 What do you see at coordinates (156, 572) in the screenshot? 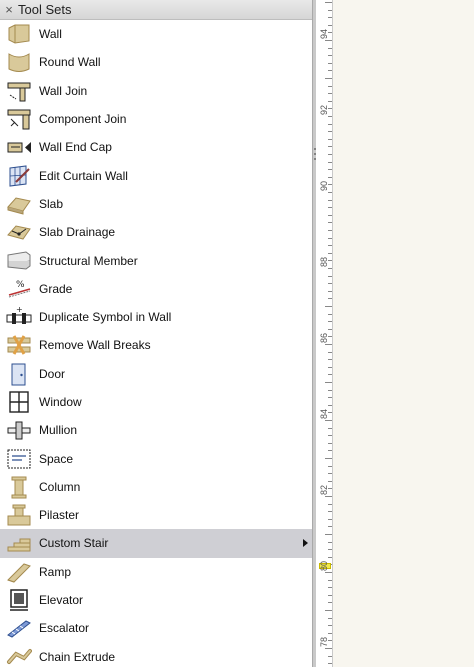
I see `tool-ramp: Ramp` at bounding box center [156, 572].